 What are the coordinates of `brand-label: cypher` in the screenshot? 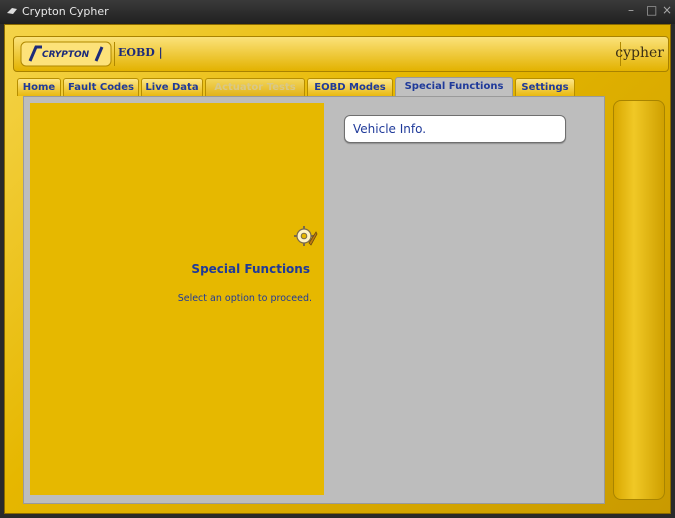 It's located at (639, 53).